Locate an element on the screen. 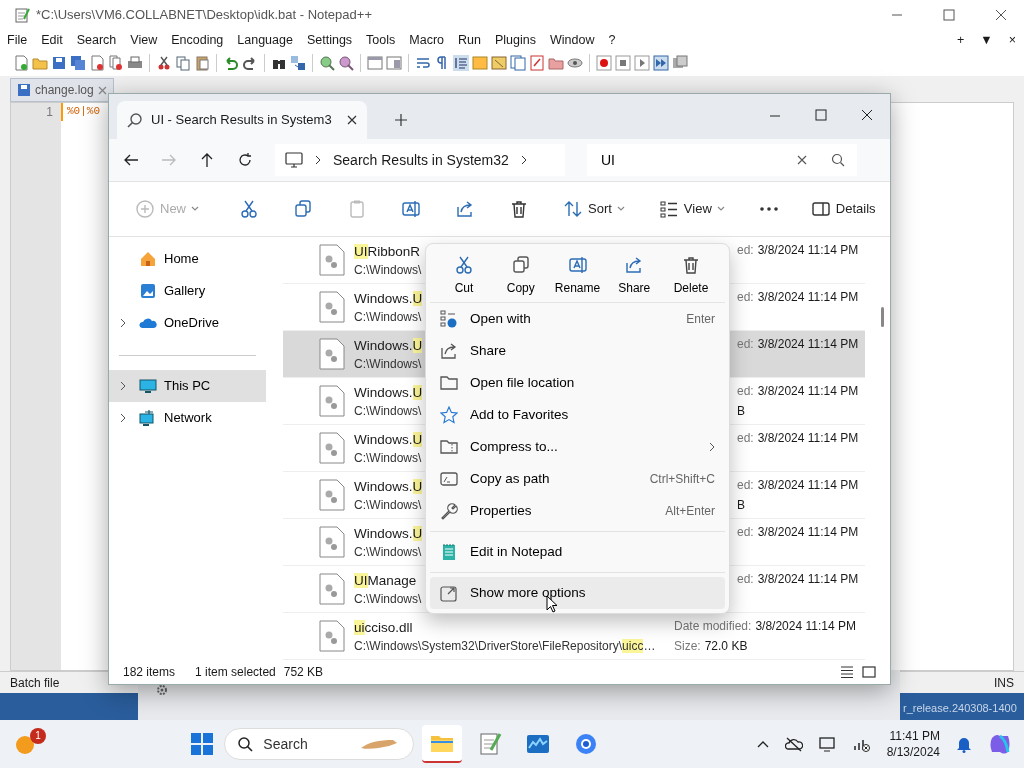  file-size: 72.0 KB is located at coordinates (726, 646).